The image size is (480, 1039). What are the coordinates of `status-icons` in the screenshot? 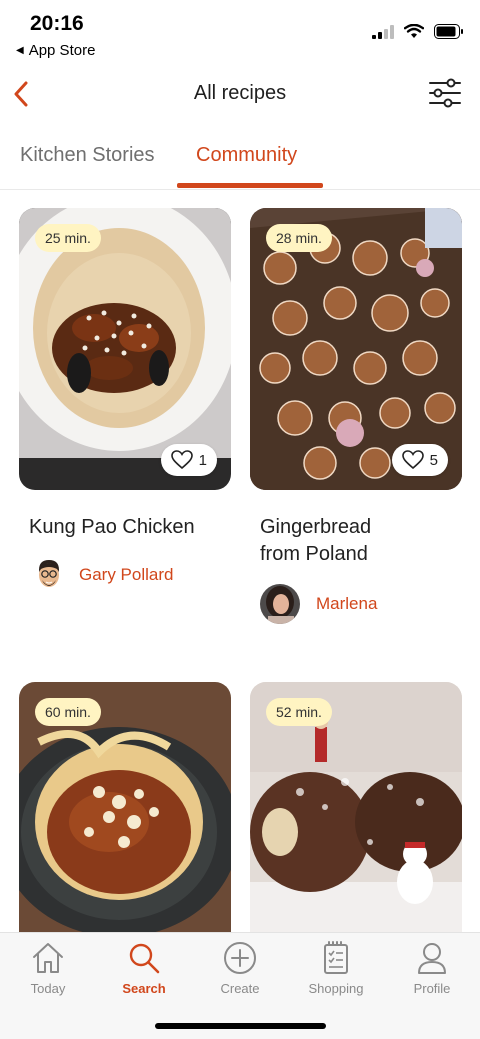 It's located at (418, 31).